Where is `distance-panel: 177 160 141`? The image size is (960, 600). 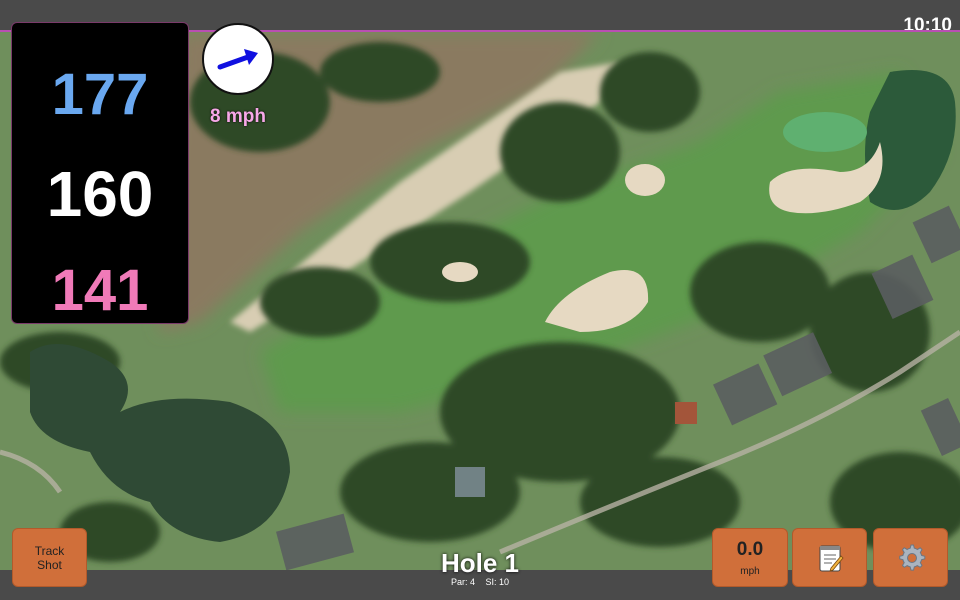 distance-panel: 177 160 141 is located at coordinates (100, 173).